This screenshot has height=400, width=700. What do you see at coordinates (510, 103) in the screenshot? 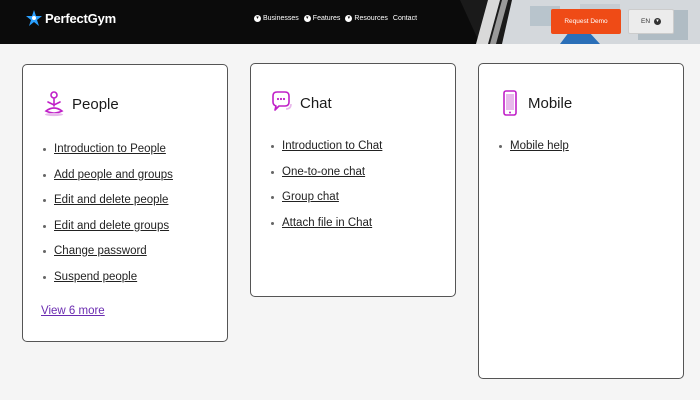
I see `mobile-phone-icon` at bounding box center [510, 103].